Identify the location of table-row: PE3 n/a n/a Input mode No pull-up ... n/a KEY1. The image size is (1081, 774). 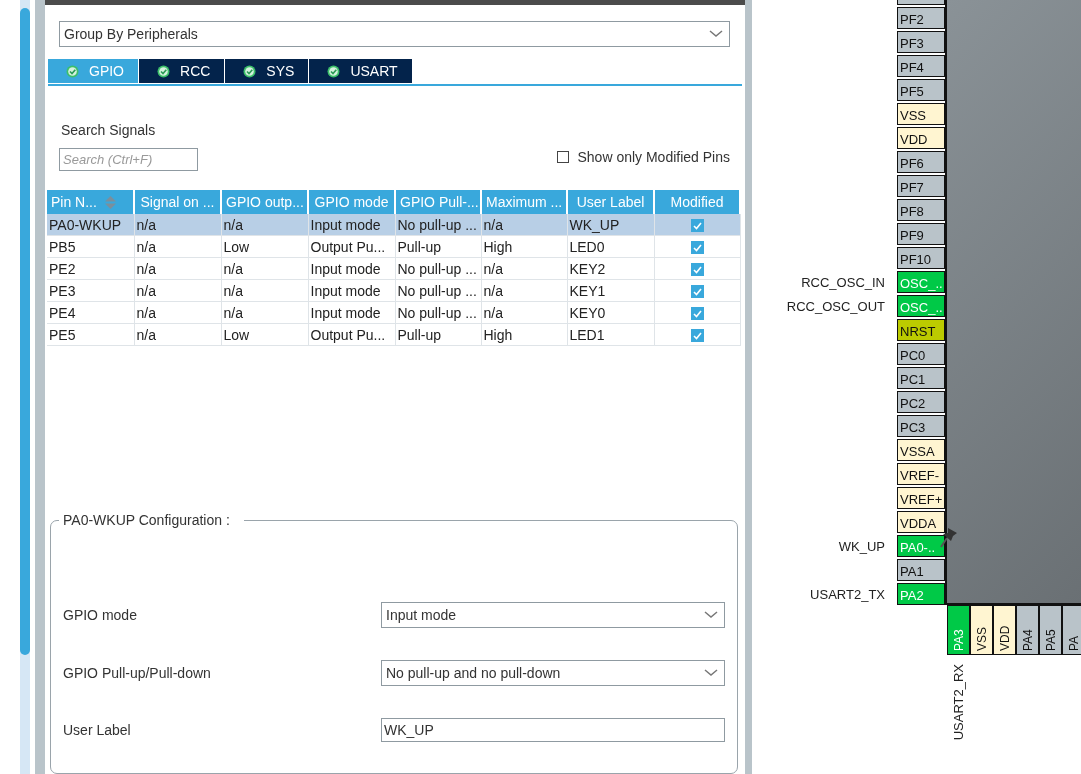
(393, 290).